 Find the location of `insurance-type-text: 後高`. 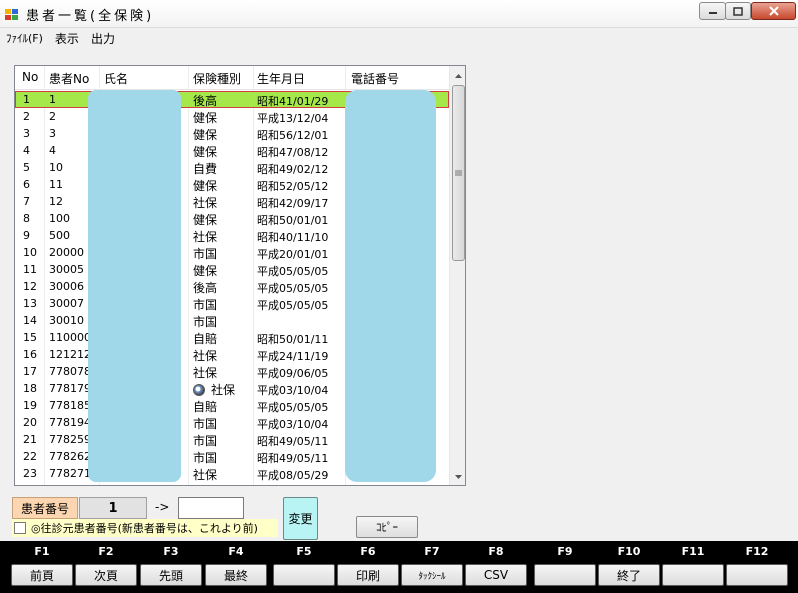

insurance-type-text: 後高 is located at coordinates (205, 288).